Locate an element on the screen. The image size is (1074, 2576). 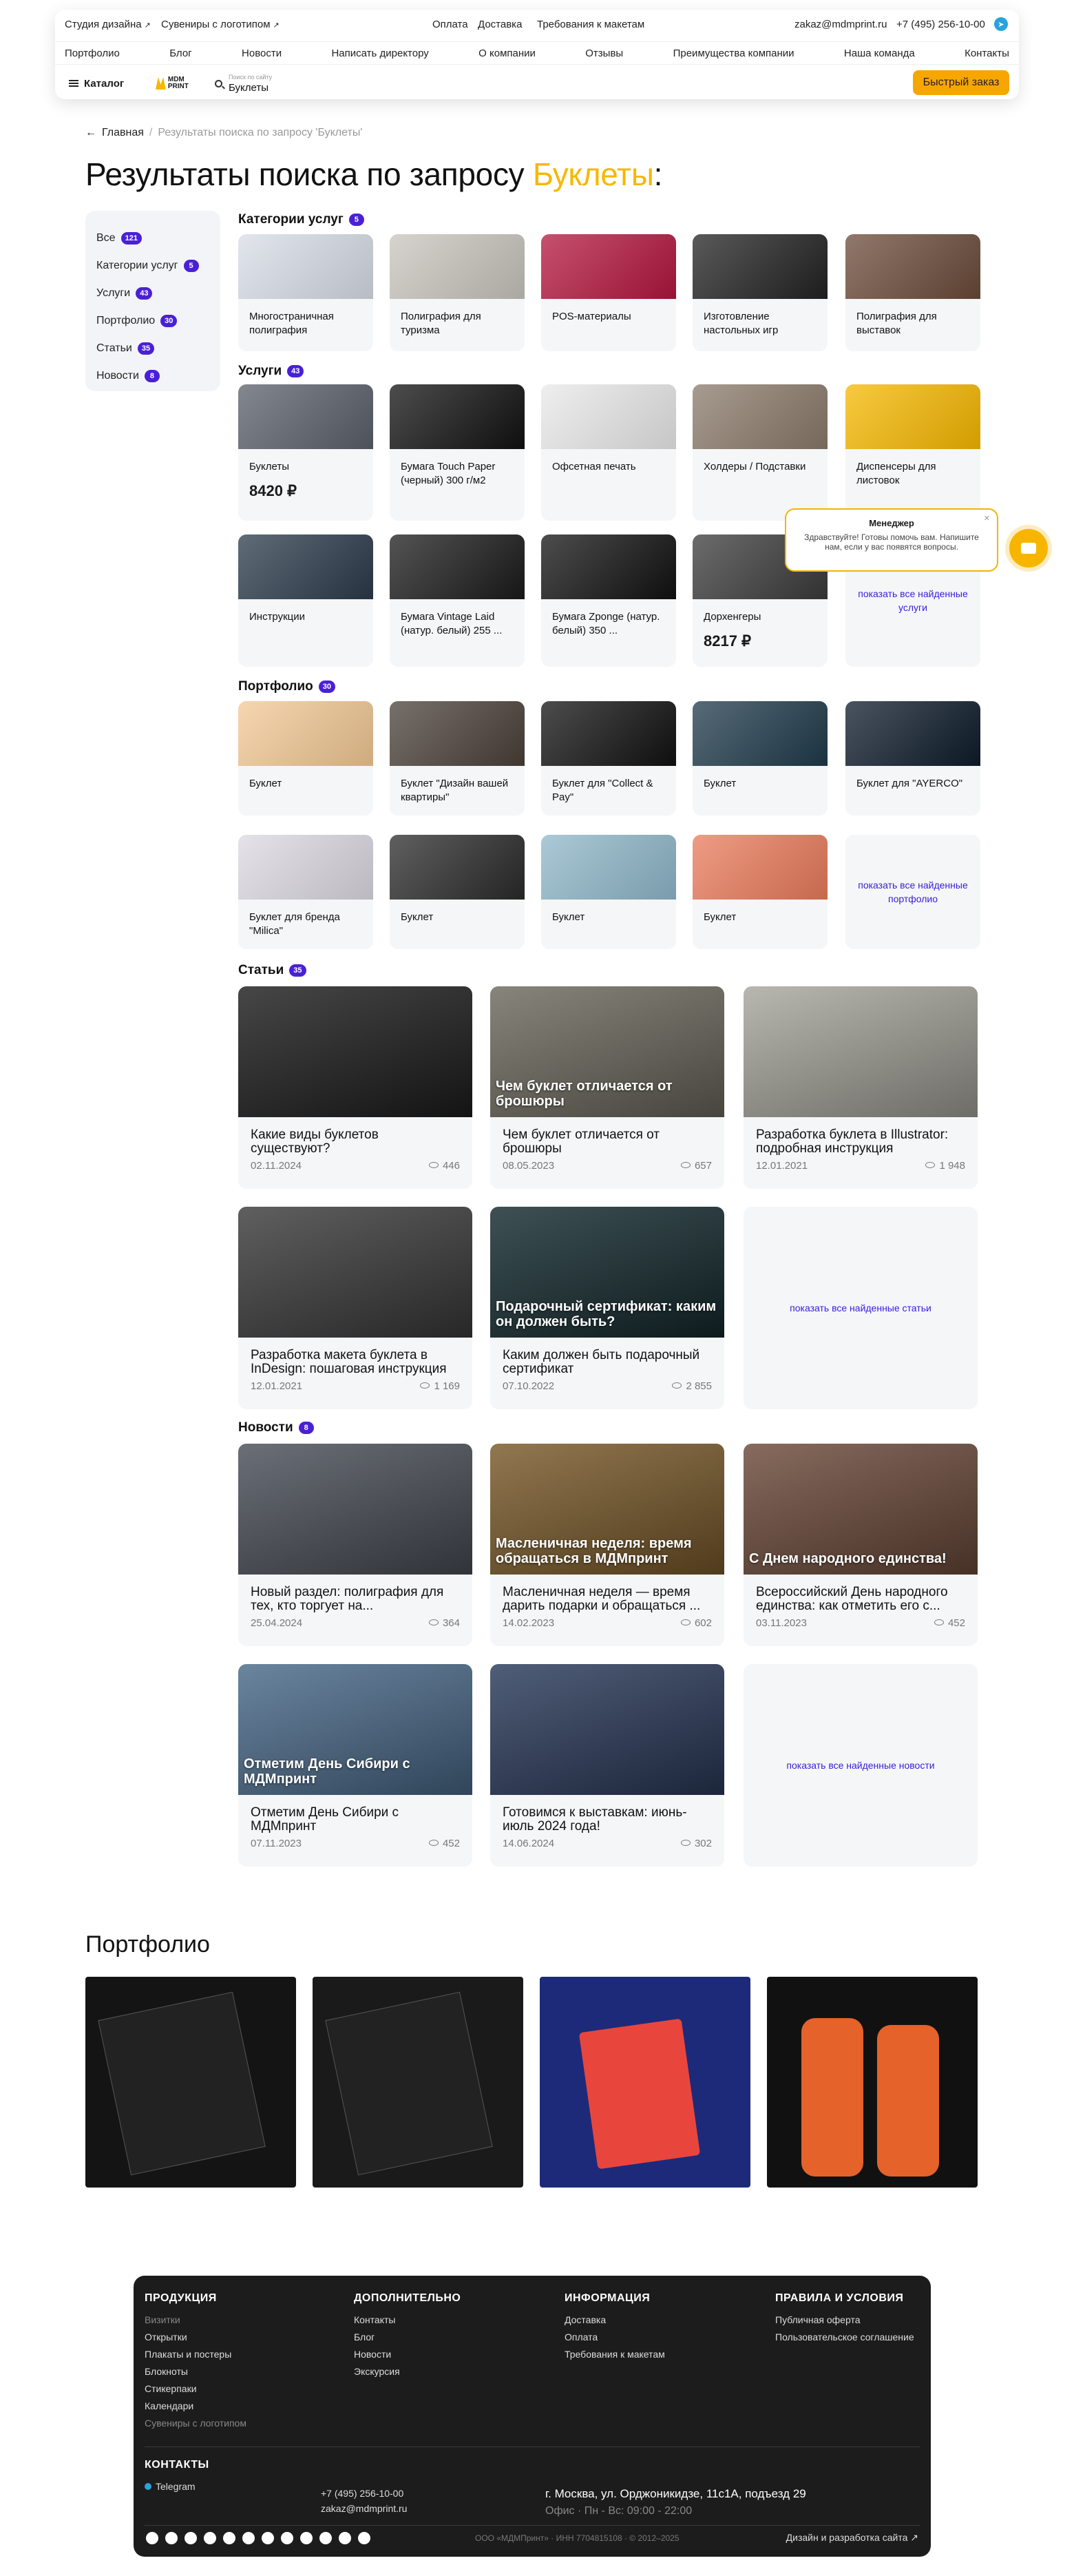
footer-link: Требования к макетам is located at coordinates (615, 2354).